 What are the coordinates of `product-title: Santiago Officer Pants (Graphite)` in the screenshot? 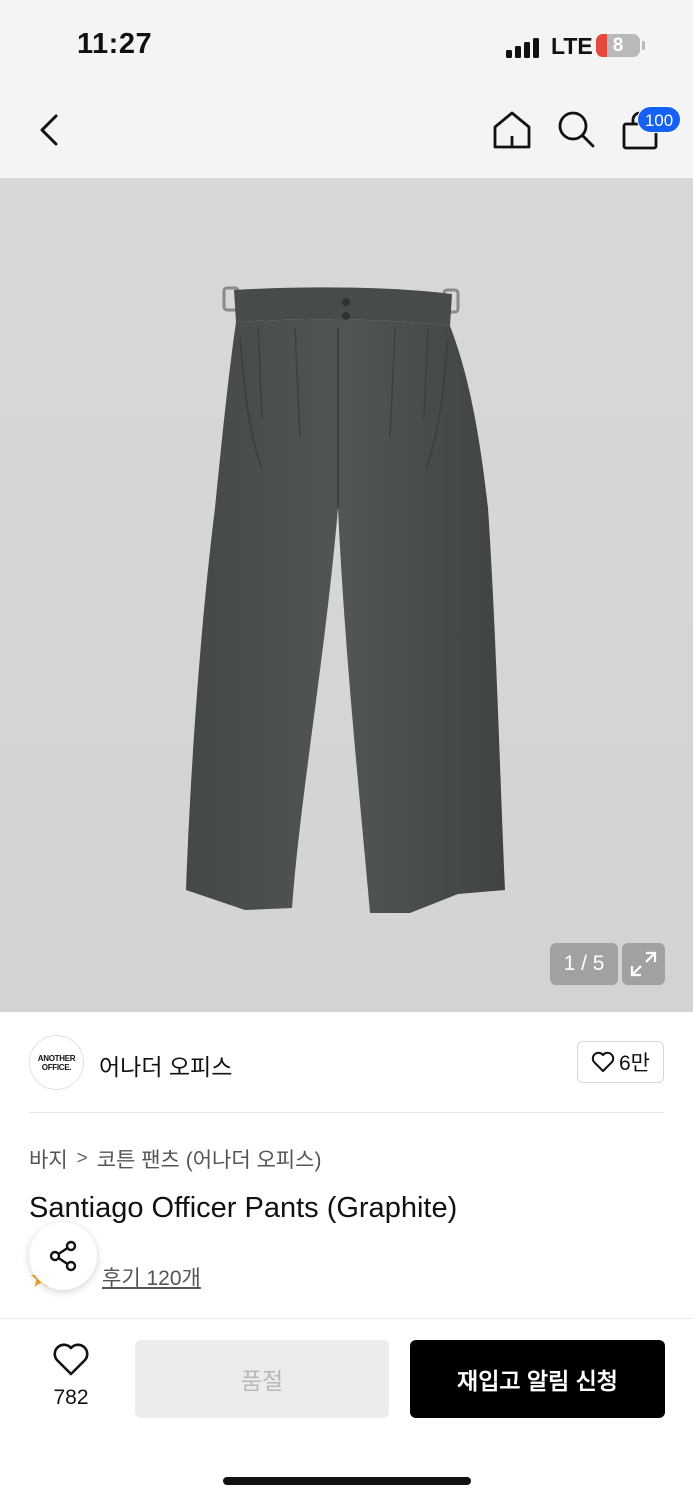 It's located at (243, 1208).